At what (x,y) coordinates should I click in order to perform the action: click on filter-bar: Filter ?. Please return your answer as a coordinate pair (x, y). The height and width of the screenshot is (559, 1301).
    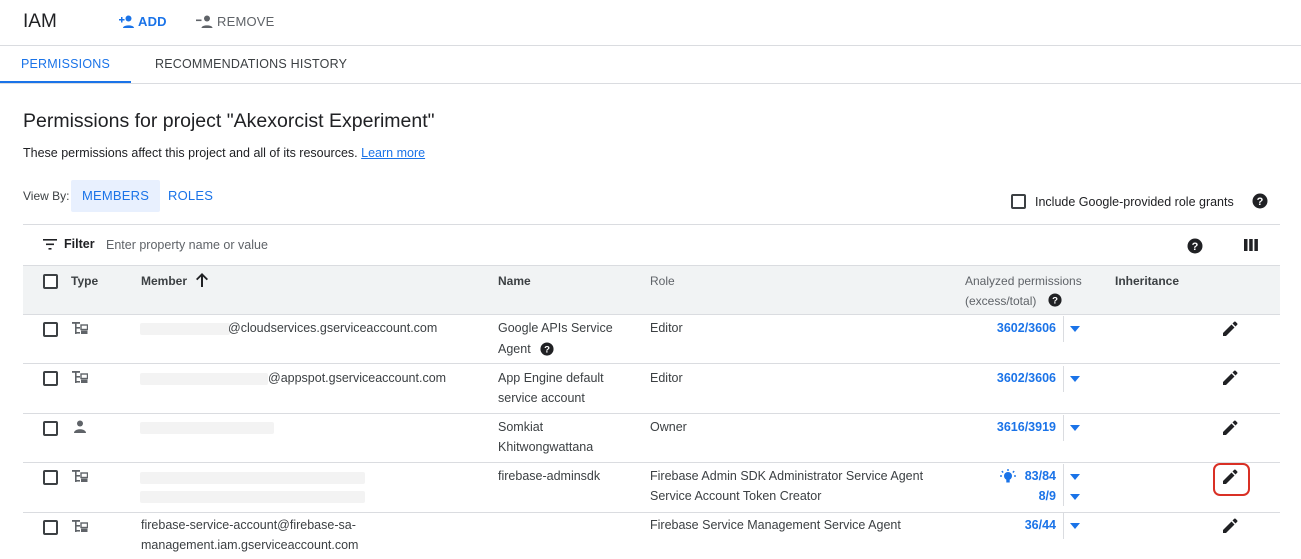
    Looking at the image, I should click on (651, 245).